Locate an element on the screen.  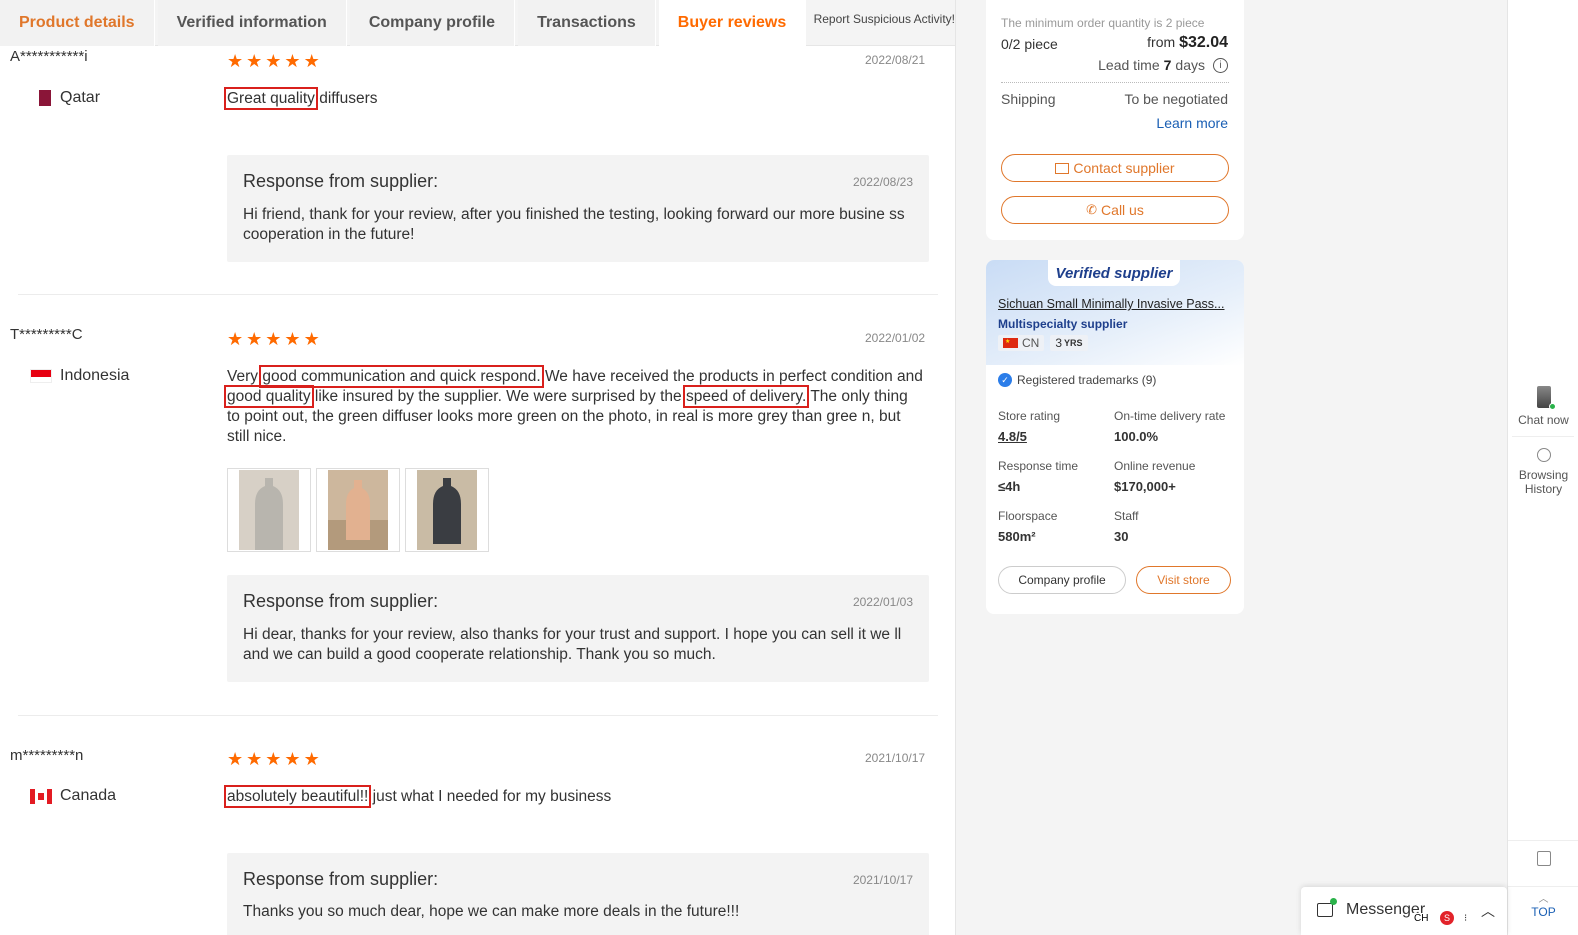
china-flag-icon: ★ is located at coordinates (1010, 343).